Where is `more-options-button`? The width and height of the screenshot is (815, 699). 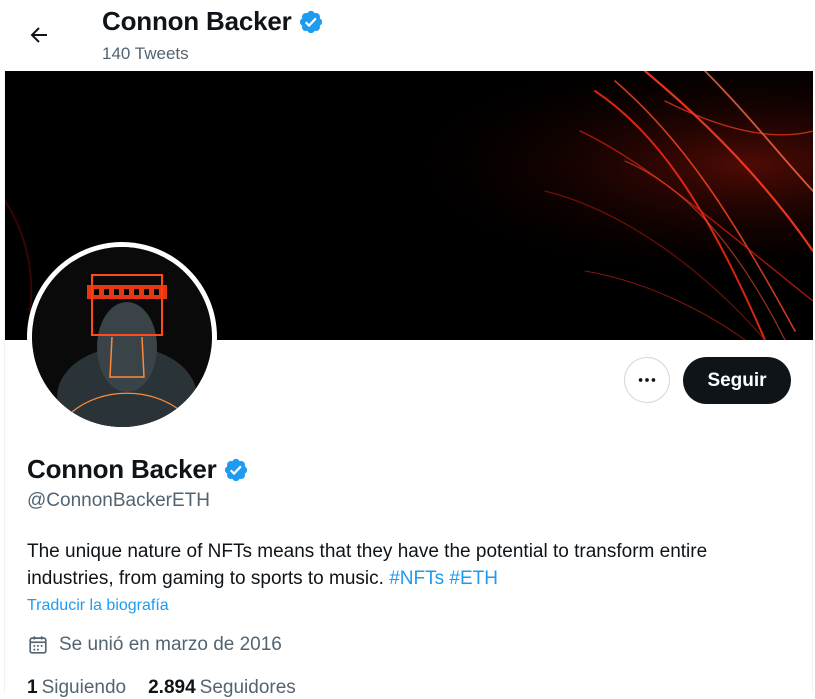 more-options-button is located at coordinates (647, 380).